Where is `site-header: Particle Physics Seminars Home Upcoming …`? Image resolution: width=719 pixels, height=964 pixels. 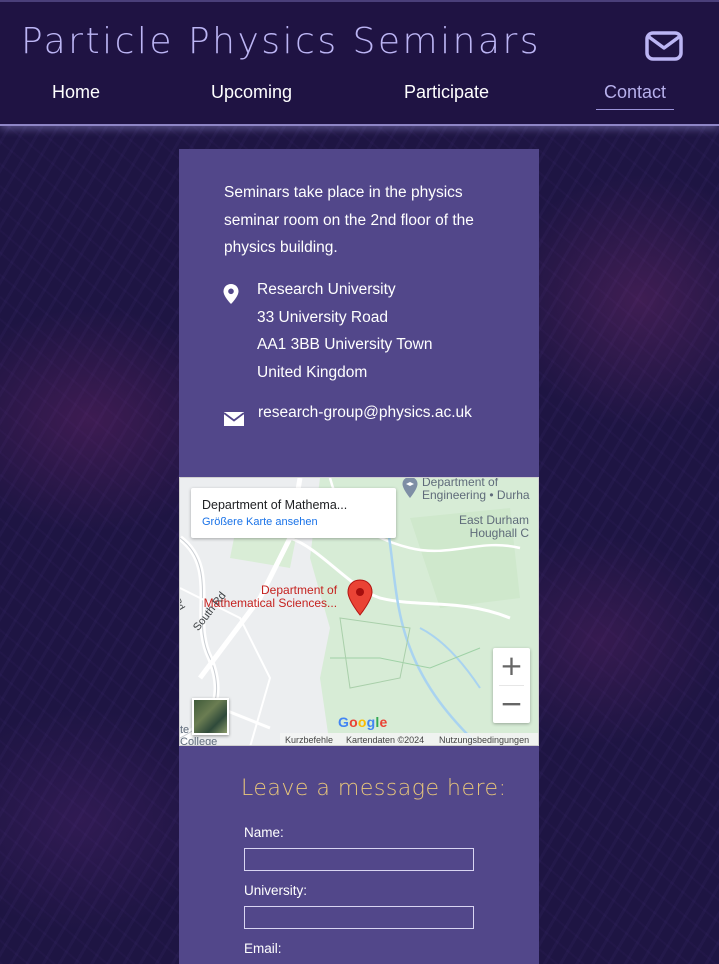 site-header: Particle Physics Seminars Home Upcoming … is located at coordinates (359, 63).